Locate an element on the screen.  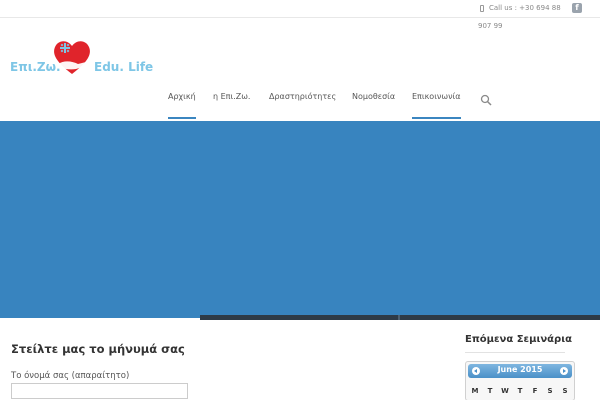
calendar-next-icon is located at coordinates (564, 371).